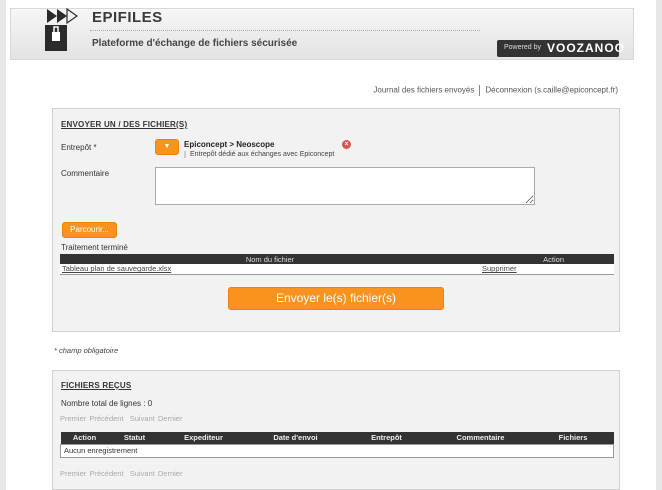 This screenshot has width=662, height=490. What do you see at coordinates (573, 438) in the screenshot?
I see `column-header-files: Fichiers` at bounding box center [573, 438].